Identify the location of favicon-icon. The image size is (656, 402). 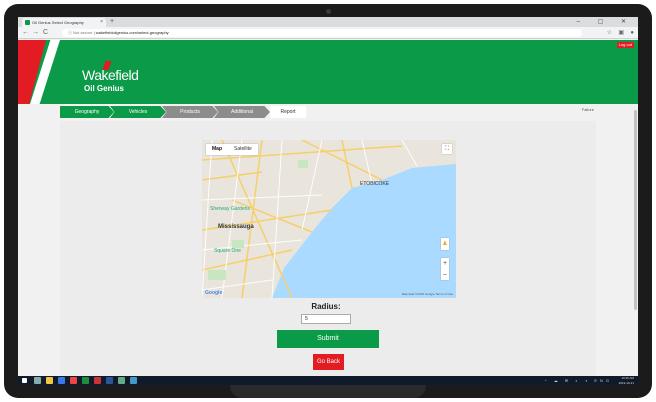
(27, 22).